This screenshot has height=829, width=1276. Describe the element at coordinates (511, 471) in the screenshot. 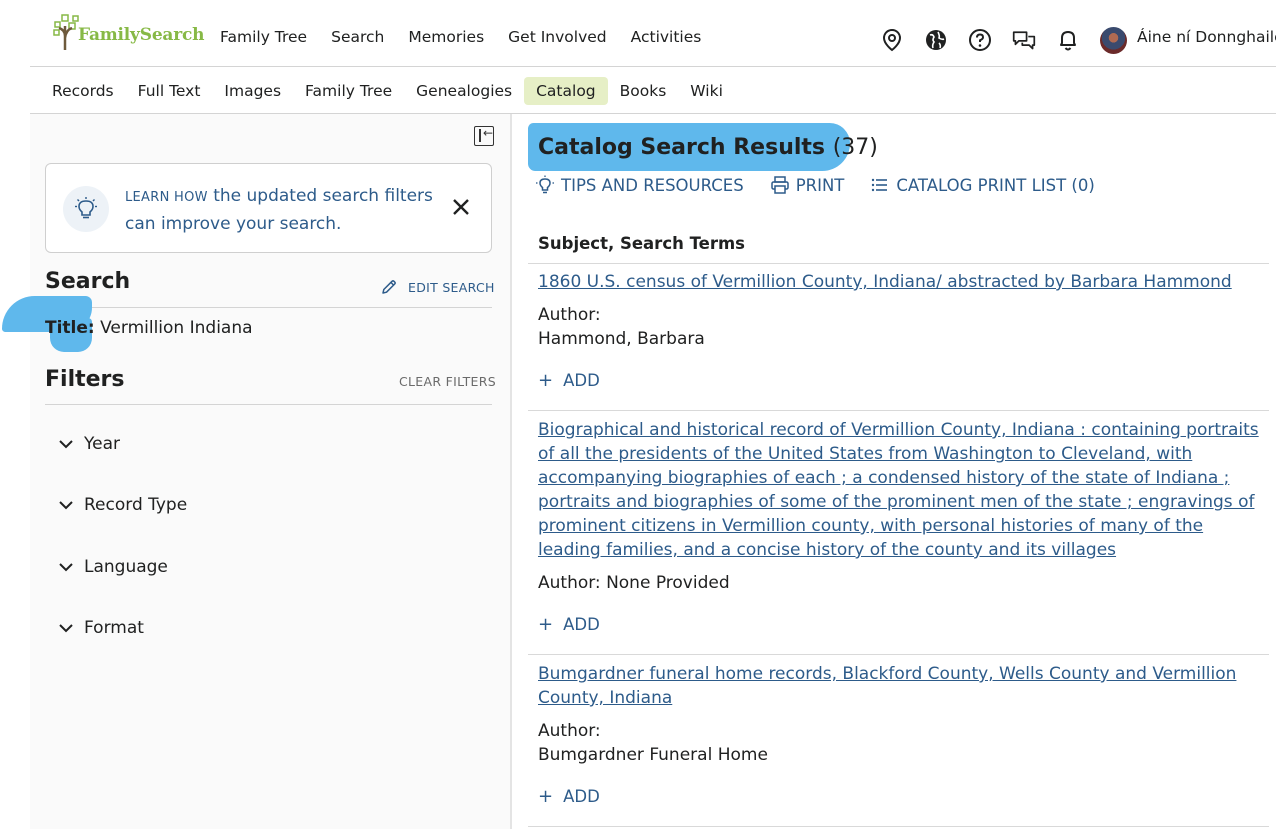

I see `panel-divider` at that location.